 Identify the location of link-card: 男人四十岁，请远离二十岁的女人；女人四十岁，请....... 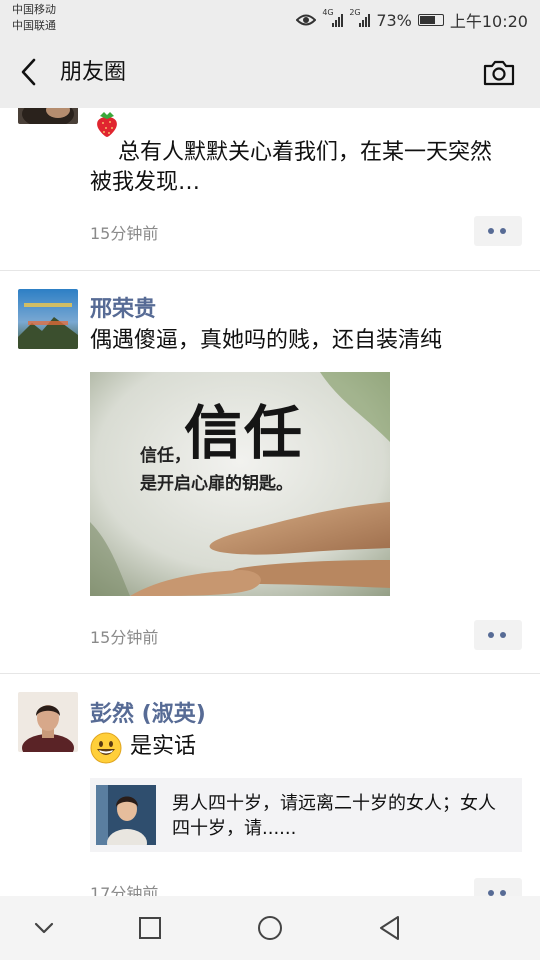
(306, 815).